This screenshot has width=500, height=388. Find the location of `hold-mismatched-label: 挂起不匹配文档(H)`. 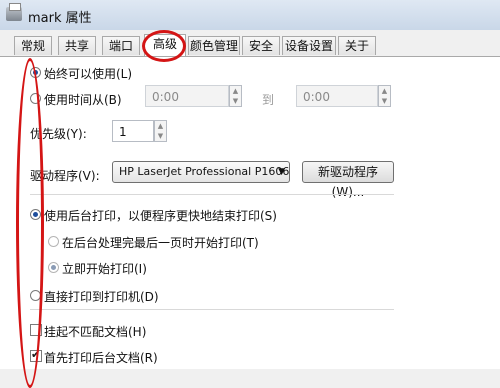

hold-mismatched-label: 挂起不匹配文档(H) is located at coordinates (95, 332).